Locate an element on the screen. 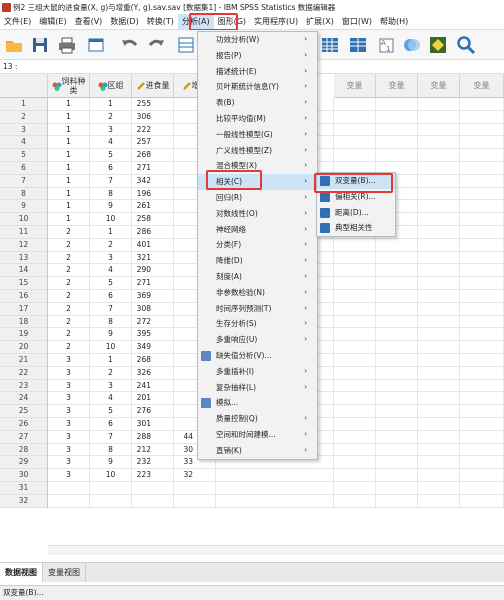  row-number: 19 is located at coordinates (24, 335).